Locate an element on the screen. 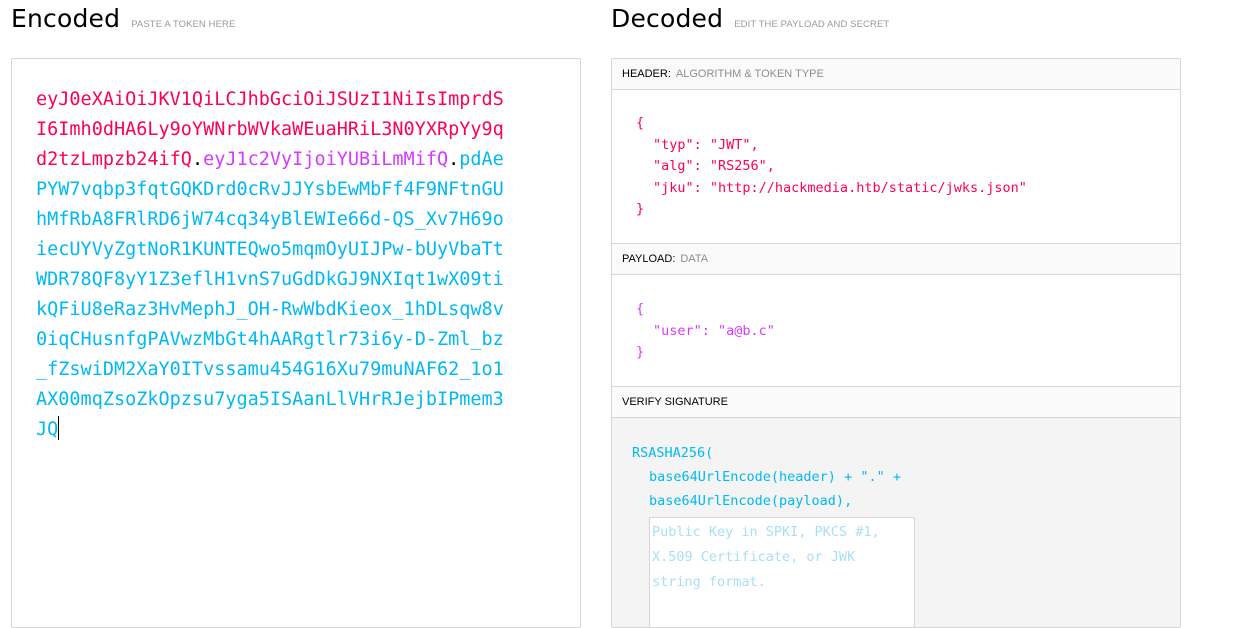 Image resolution: width=1233 pixels, height=628 pixels. verify-section-label: VERIFY SIGNATURE is located at coordinates (675, 402).